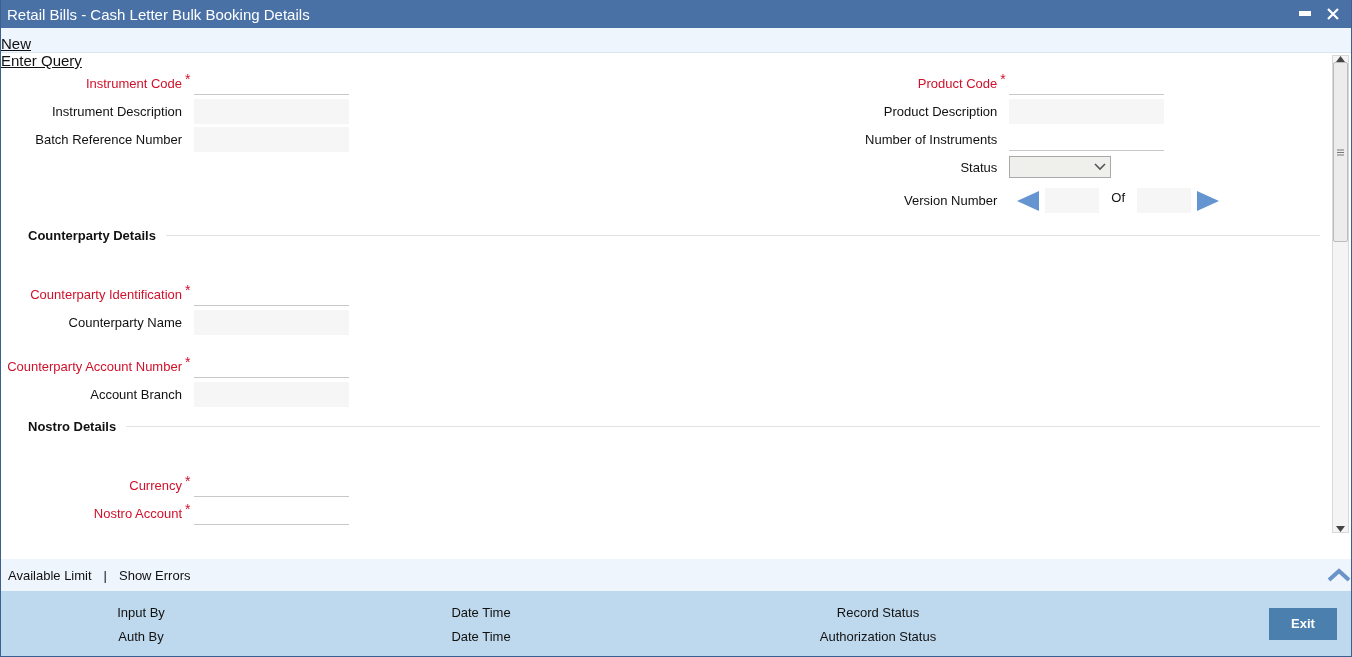  Describe the element at coordinates (1340, 529) in the screenshot. I see `scroll-down-icon` at that location.